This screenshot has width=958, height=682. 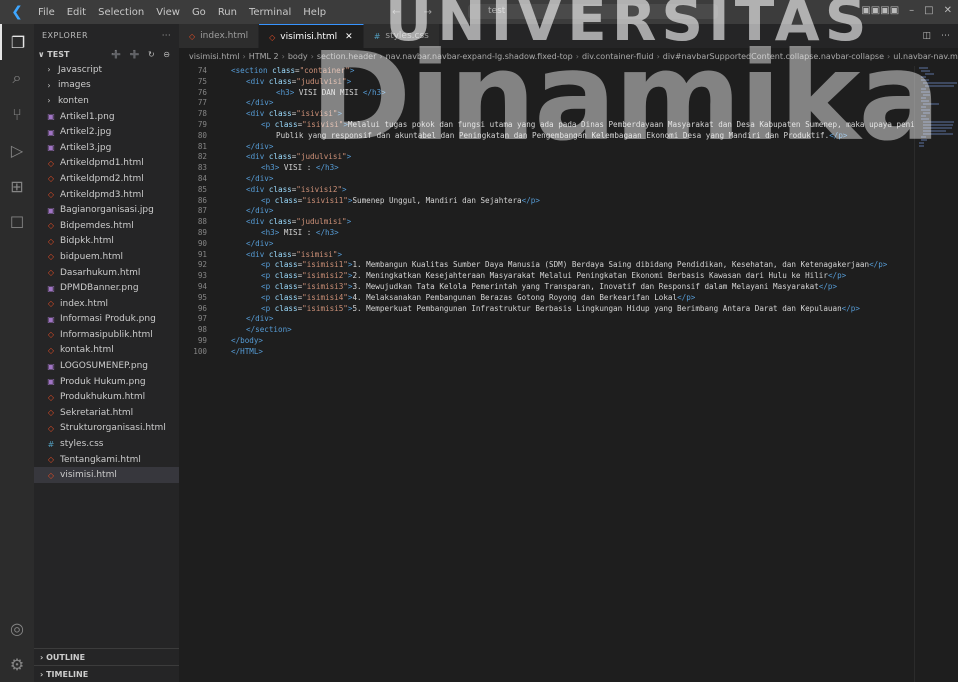 What do you see at coordinates (268, 124) in the screenshot?
I see `code-token: <p` at bounding box center [268, 124].